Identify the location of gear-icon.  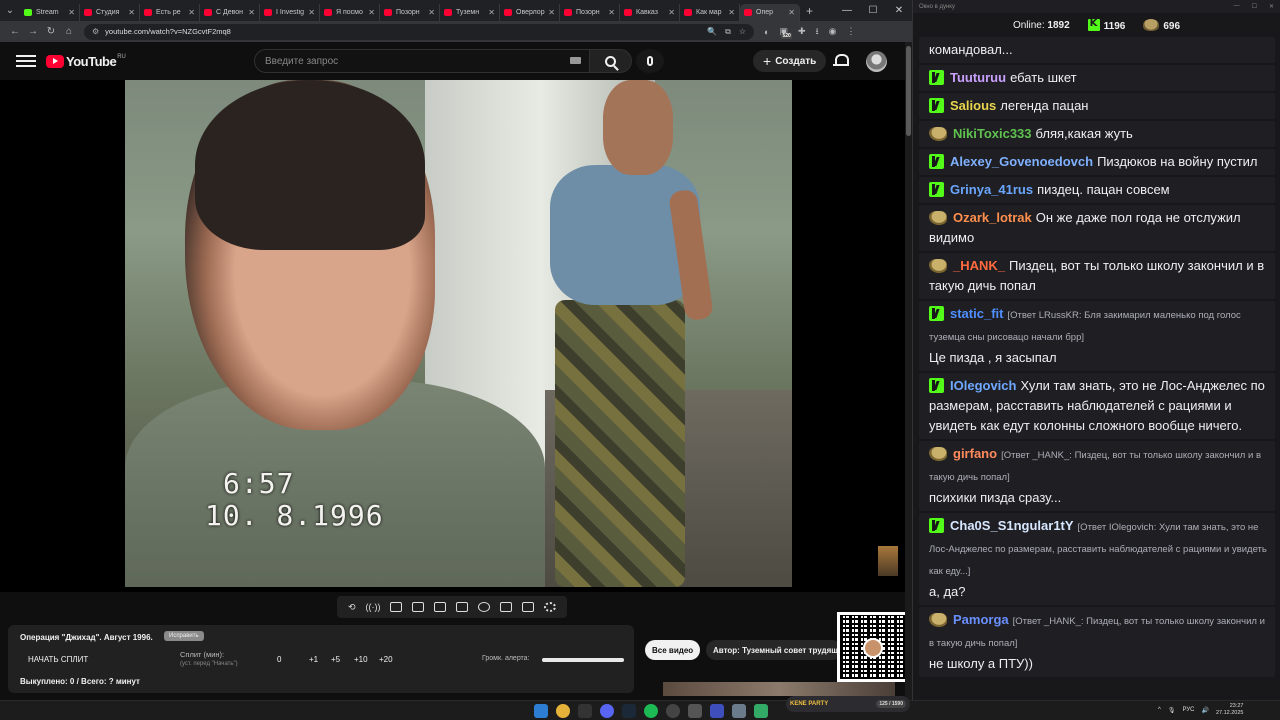
(549, 607).